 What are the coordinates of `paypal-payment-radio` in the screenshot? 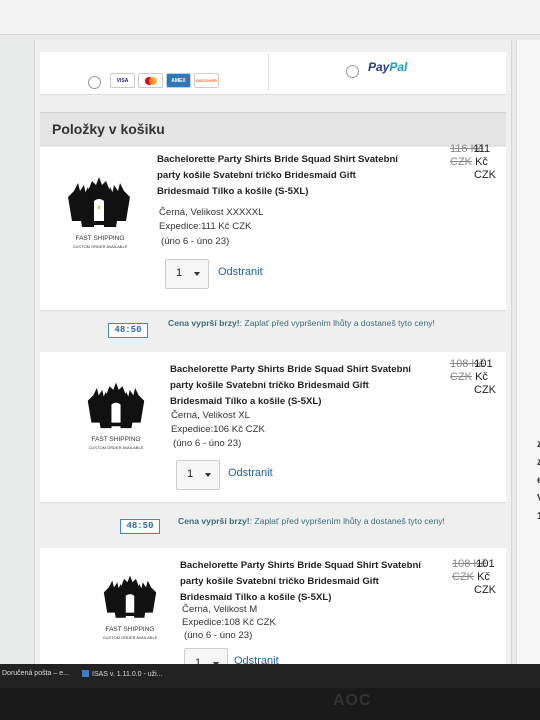 It's located at (352, 71).